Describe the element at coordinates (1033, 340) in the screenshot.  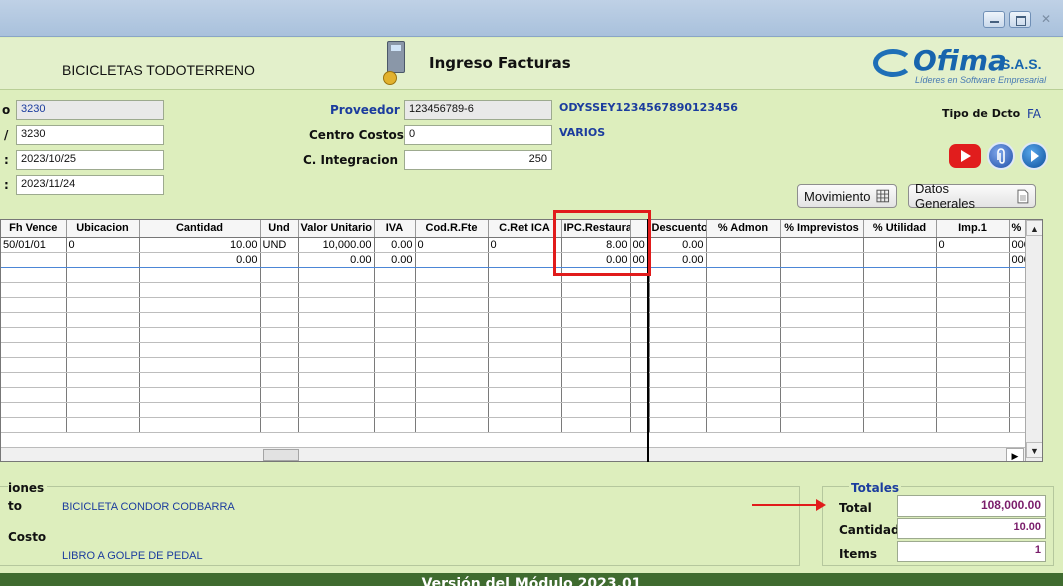
I see `vertical-scrollbar: ▲ ▼` at that location.